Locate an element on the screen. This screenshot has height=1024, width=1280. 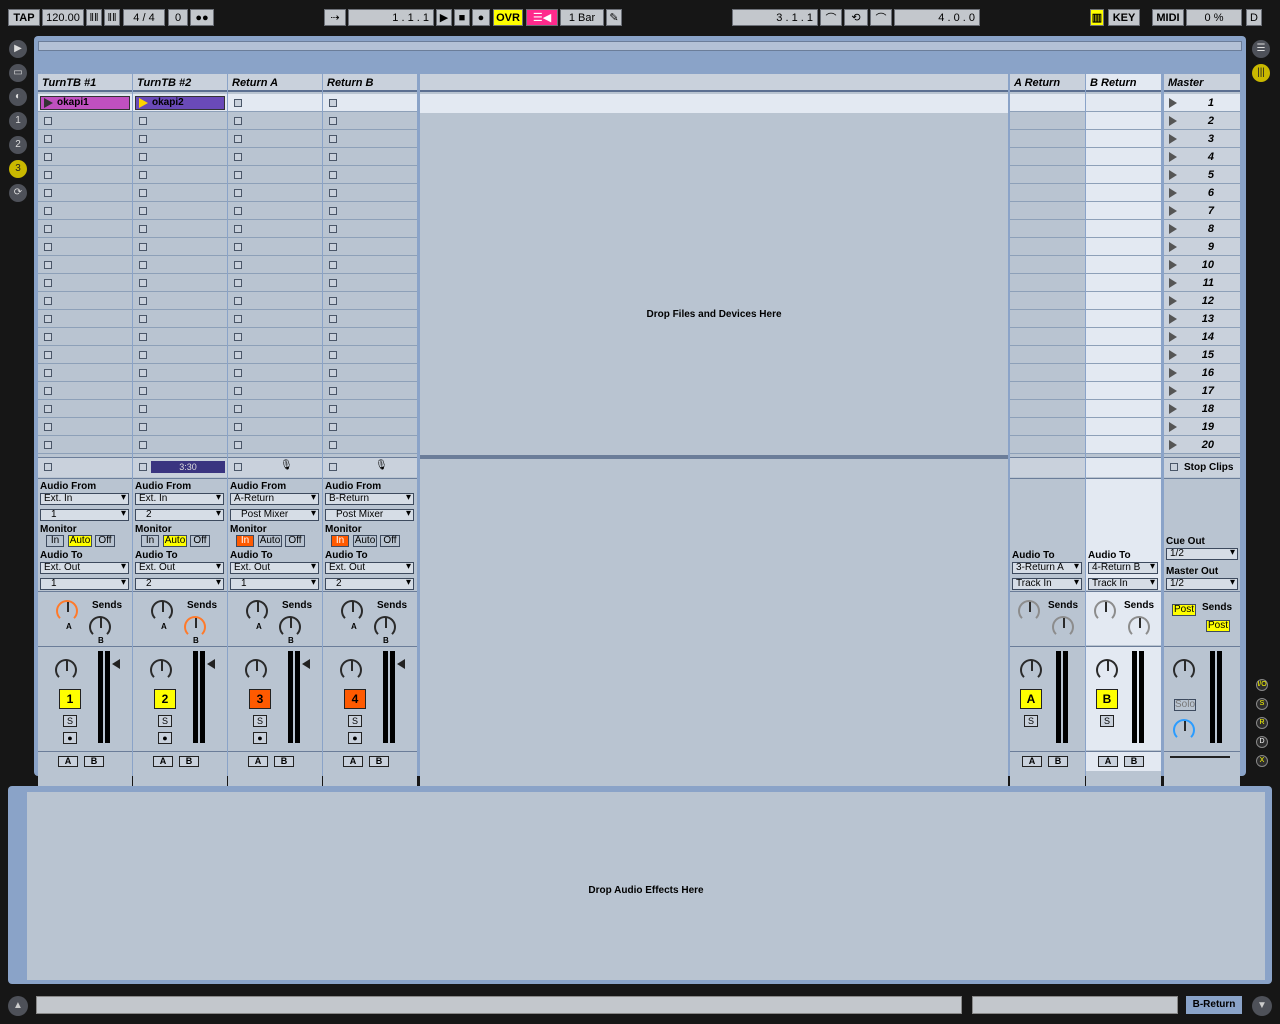
tempo-field: 120.00 is located at coordinates (63, 17).